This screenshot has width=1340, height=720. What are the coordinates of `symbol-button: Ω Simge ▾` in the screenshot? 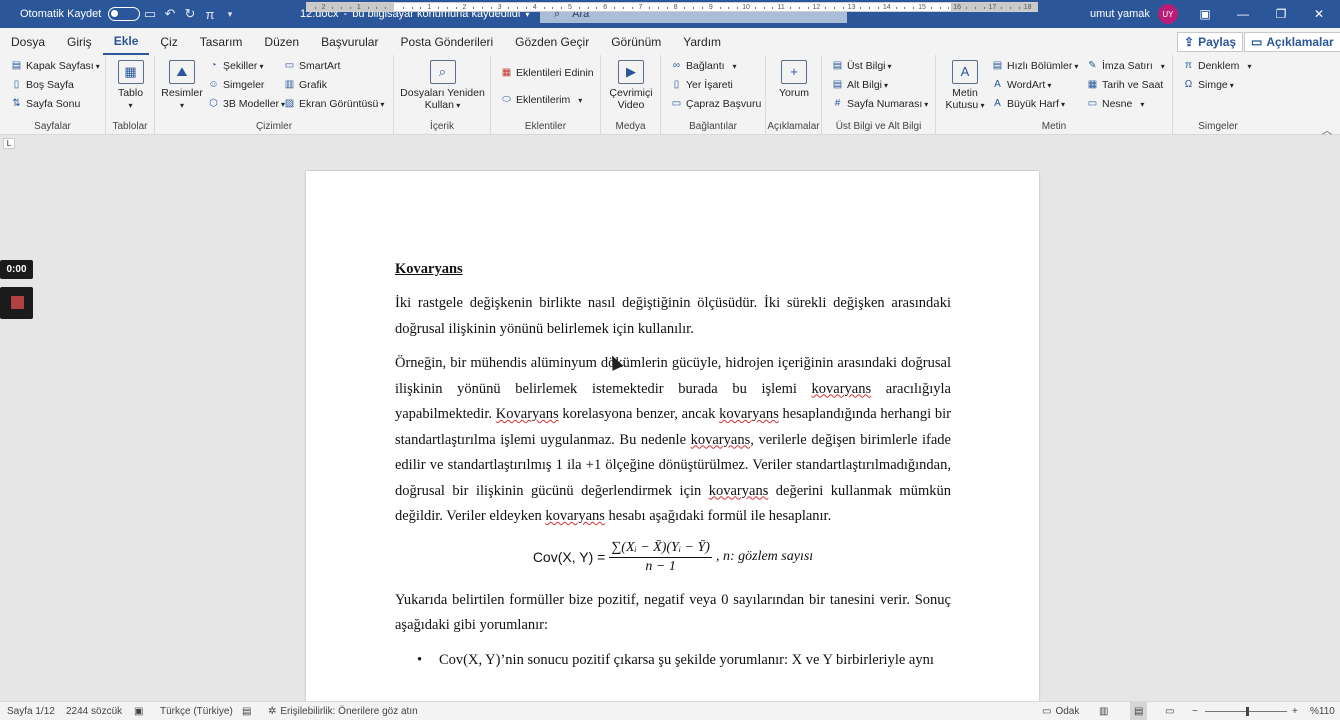 It's located at (1208, 85).